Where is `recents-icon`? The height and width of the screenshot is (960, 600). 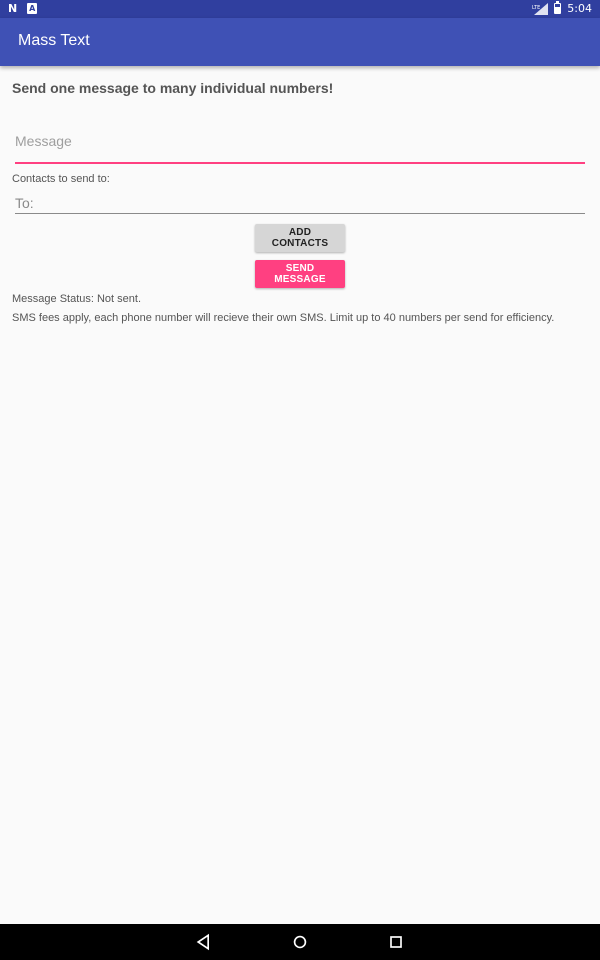
recents-icon is located at coordinates (396, 942).